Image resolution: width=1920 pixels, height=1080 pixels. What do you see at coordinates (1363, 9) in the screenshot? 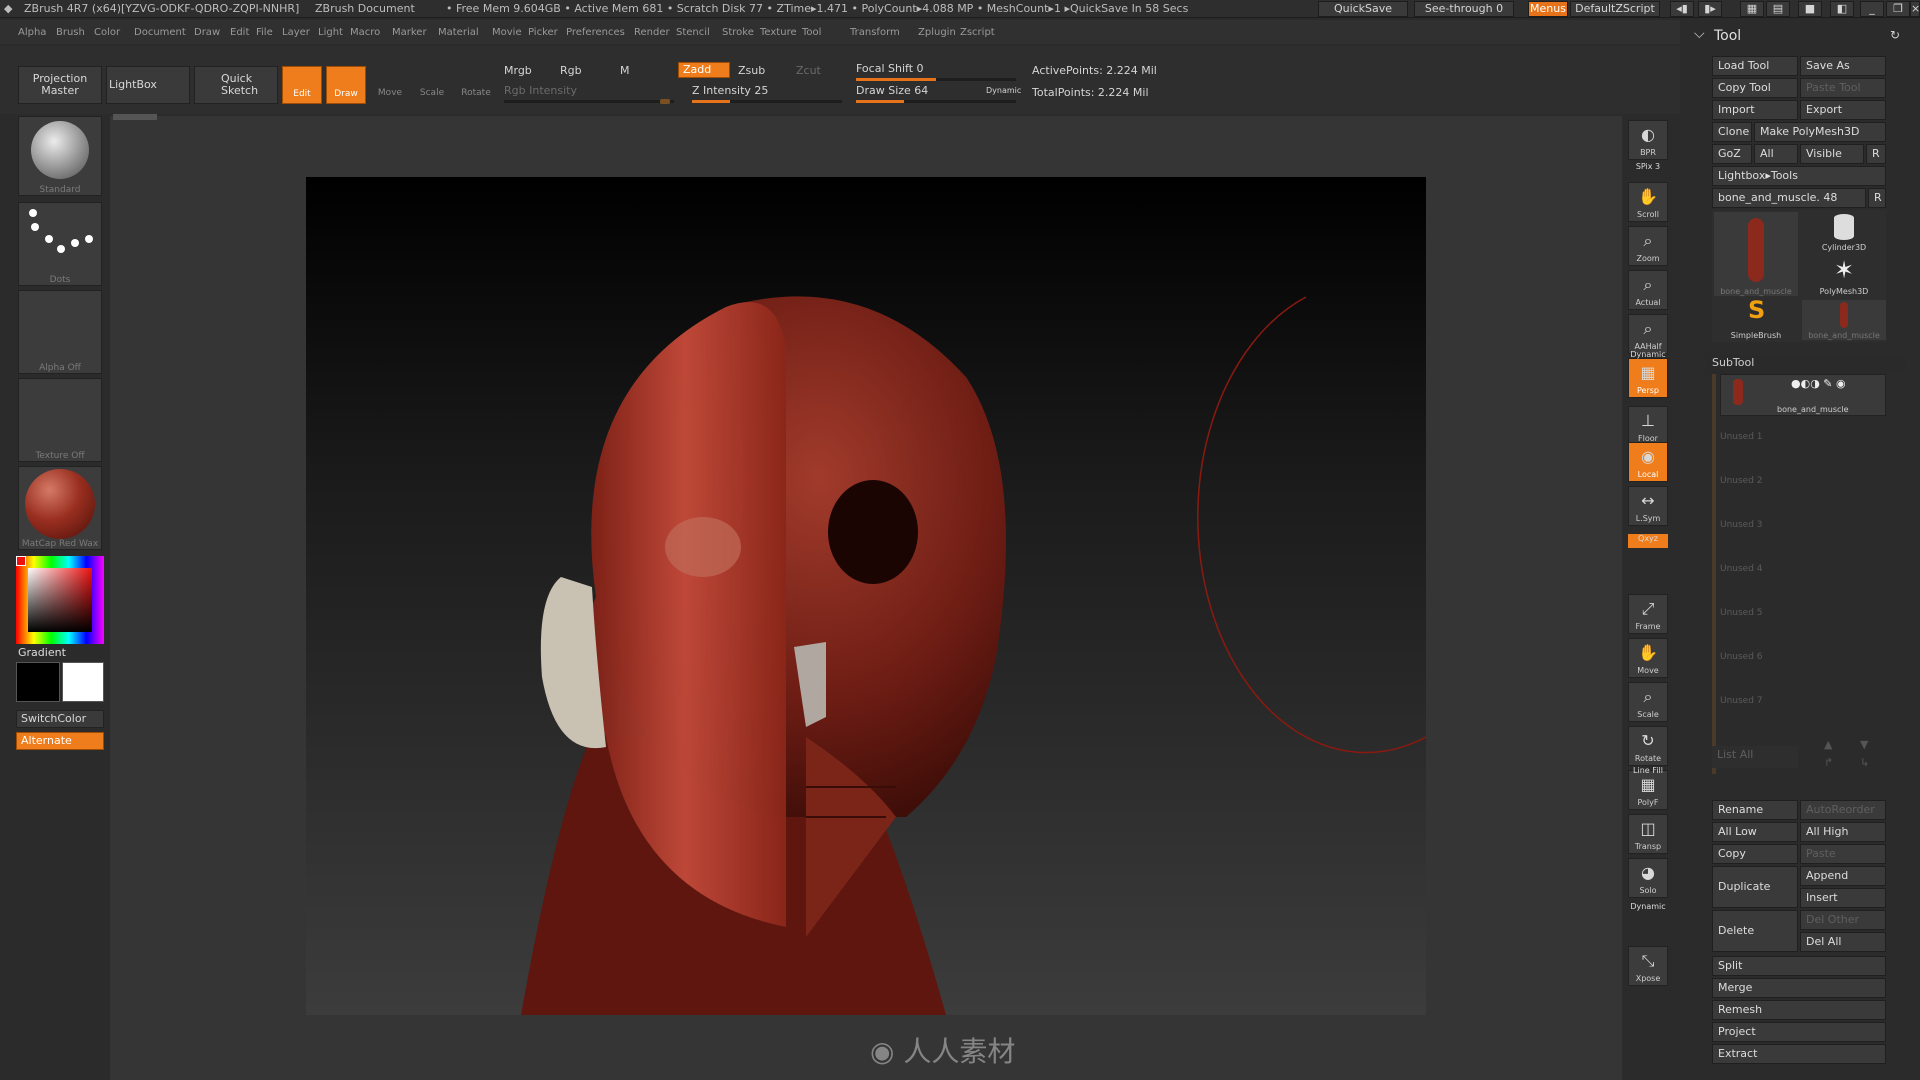
I see `quicksave-button: QuickSave` at bounding box center [1363, 9].